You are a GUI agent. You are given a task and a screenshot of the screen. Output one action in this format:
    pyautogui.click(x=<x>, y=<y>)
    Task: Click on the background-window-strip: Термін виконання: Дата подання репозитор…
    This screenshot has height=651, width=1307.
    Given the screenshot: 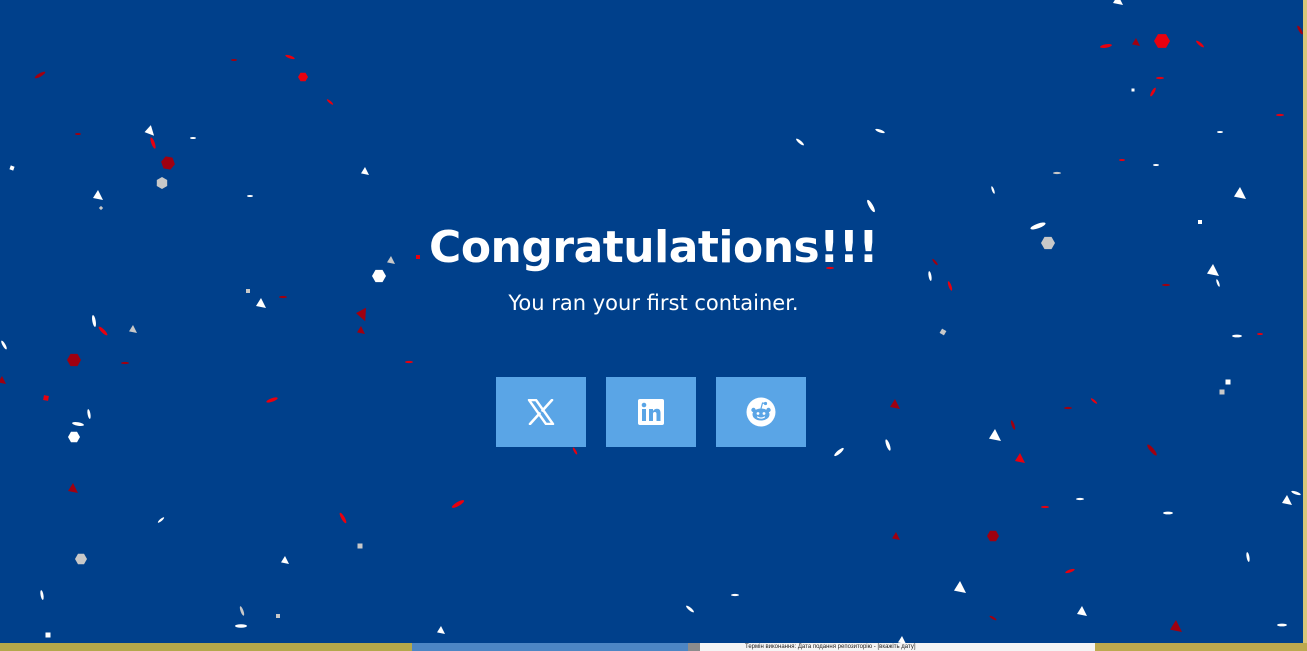 What is the action you would take?
    pyautogui.click(x=653, y=647)
    